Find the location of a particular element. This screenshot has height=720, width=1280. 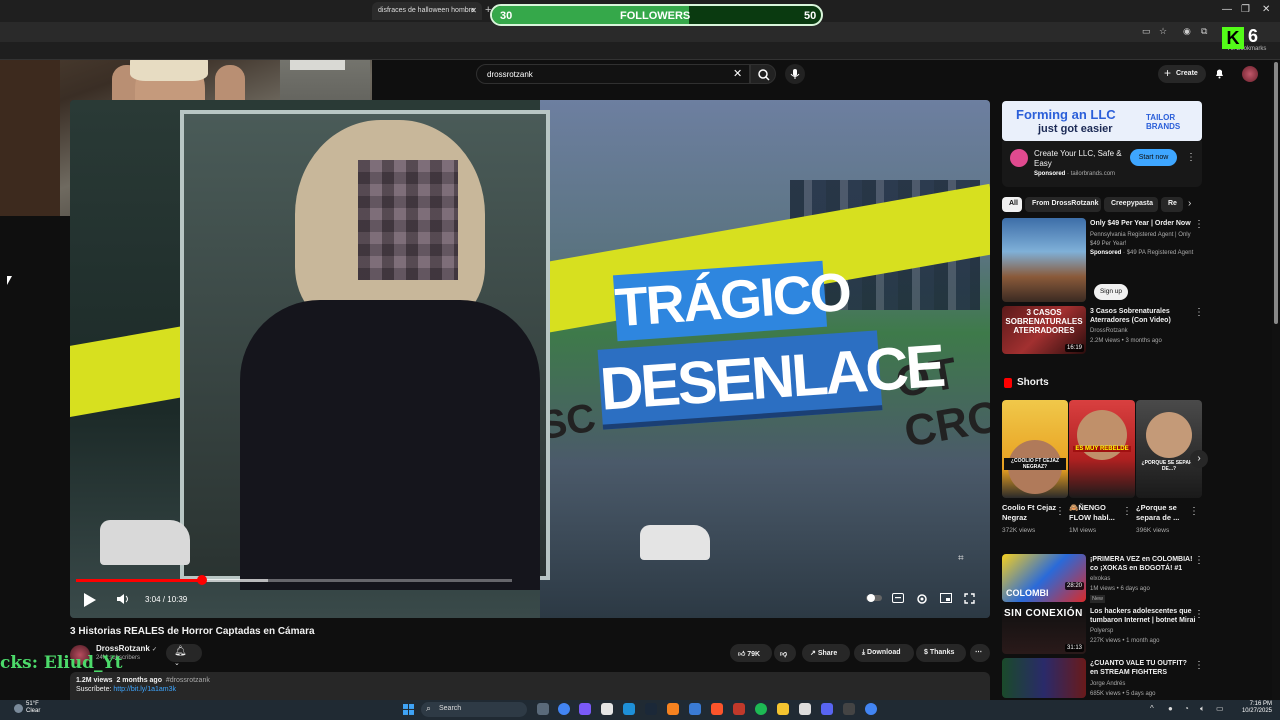

chip-truncated: Re is located at coordinates (1172, 204).